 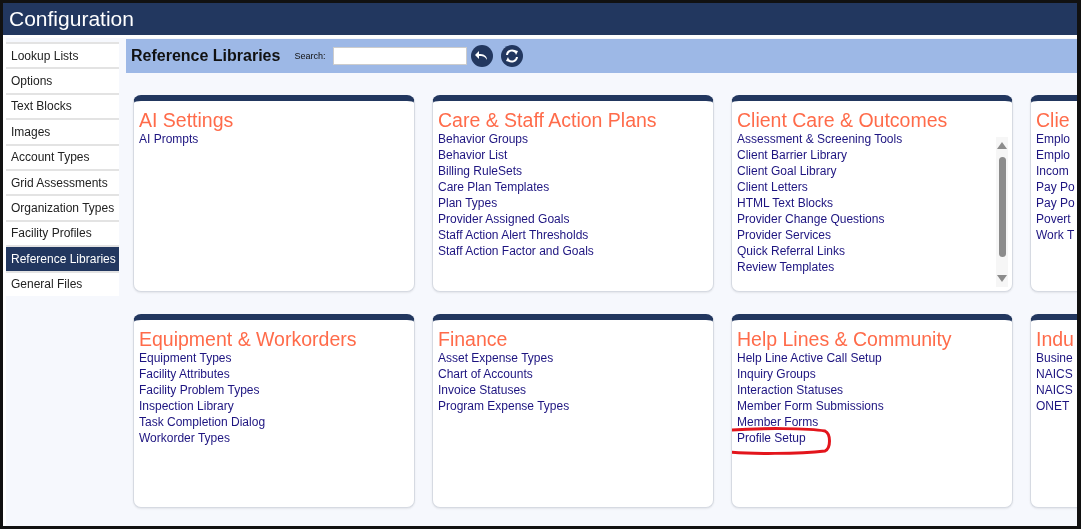 I want to click on refresh-button, so click(x=512, y=56).